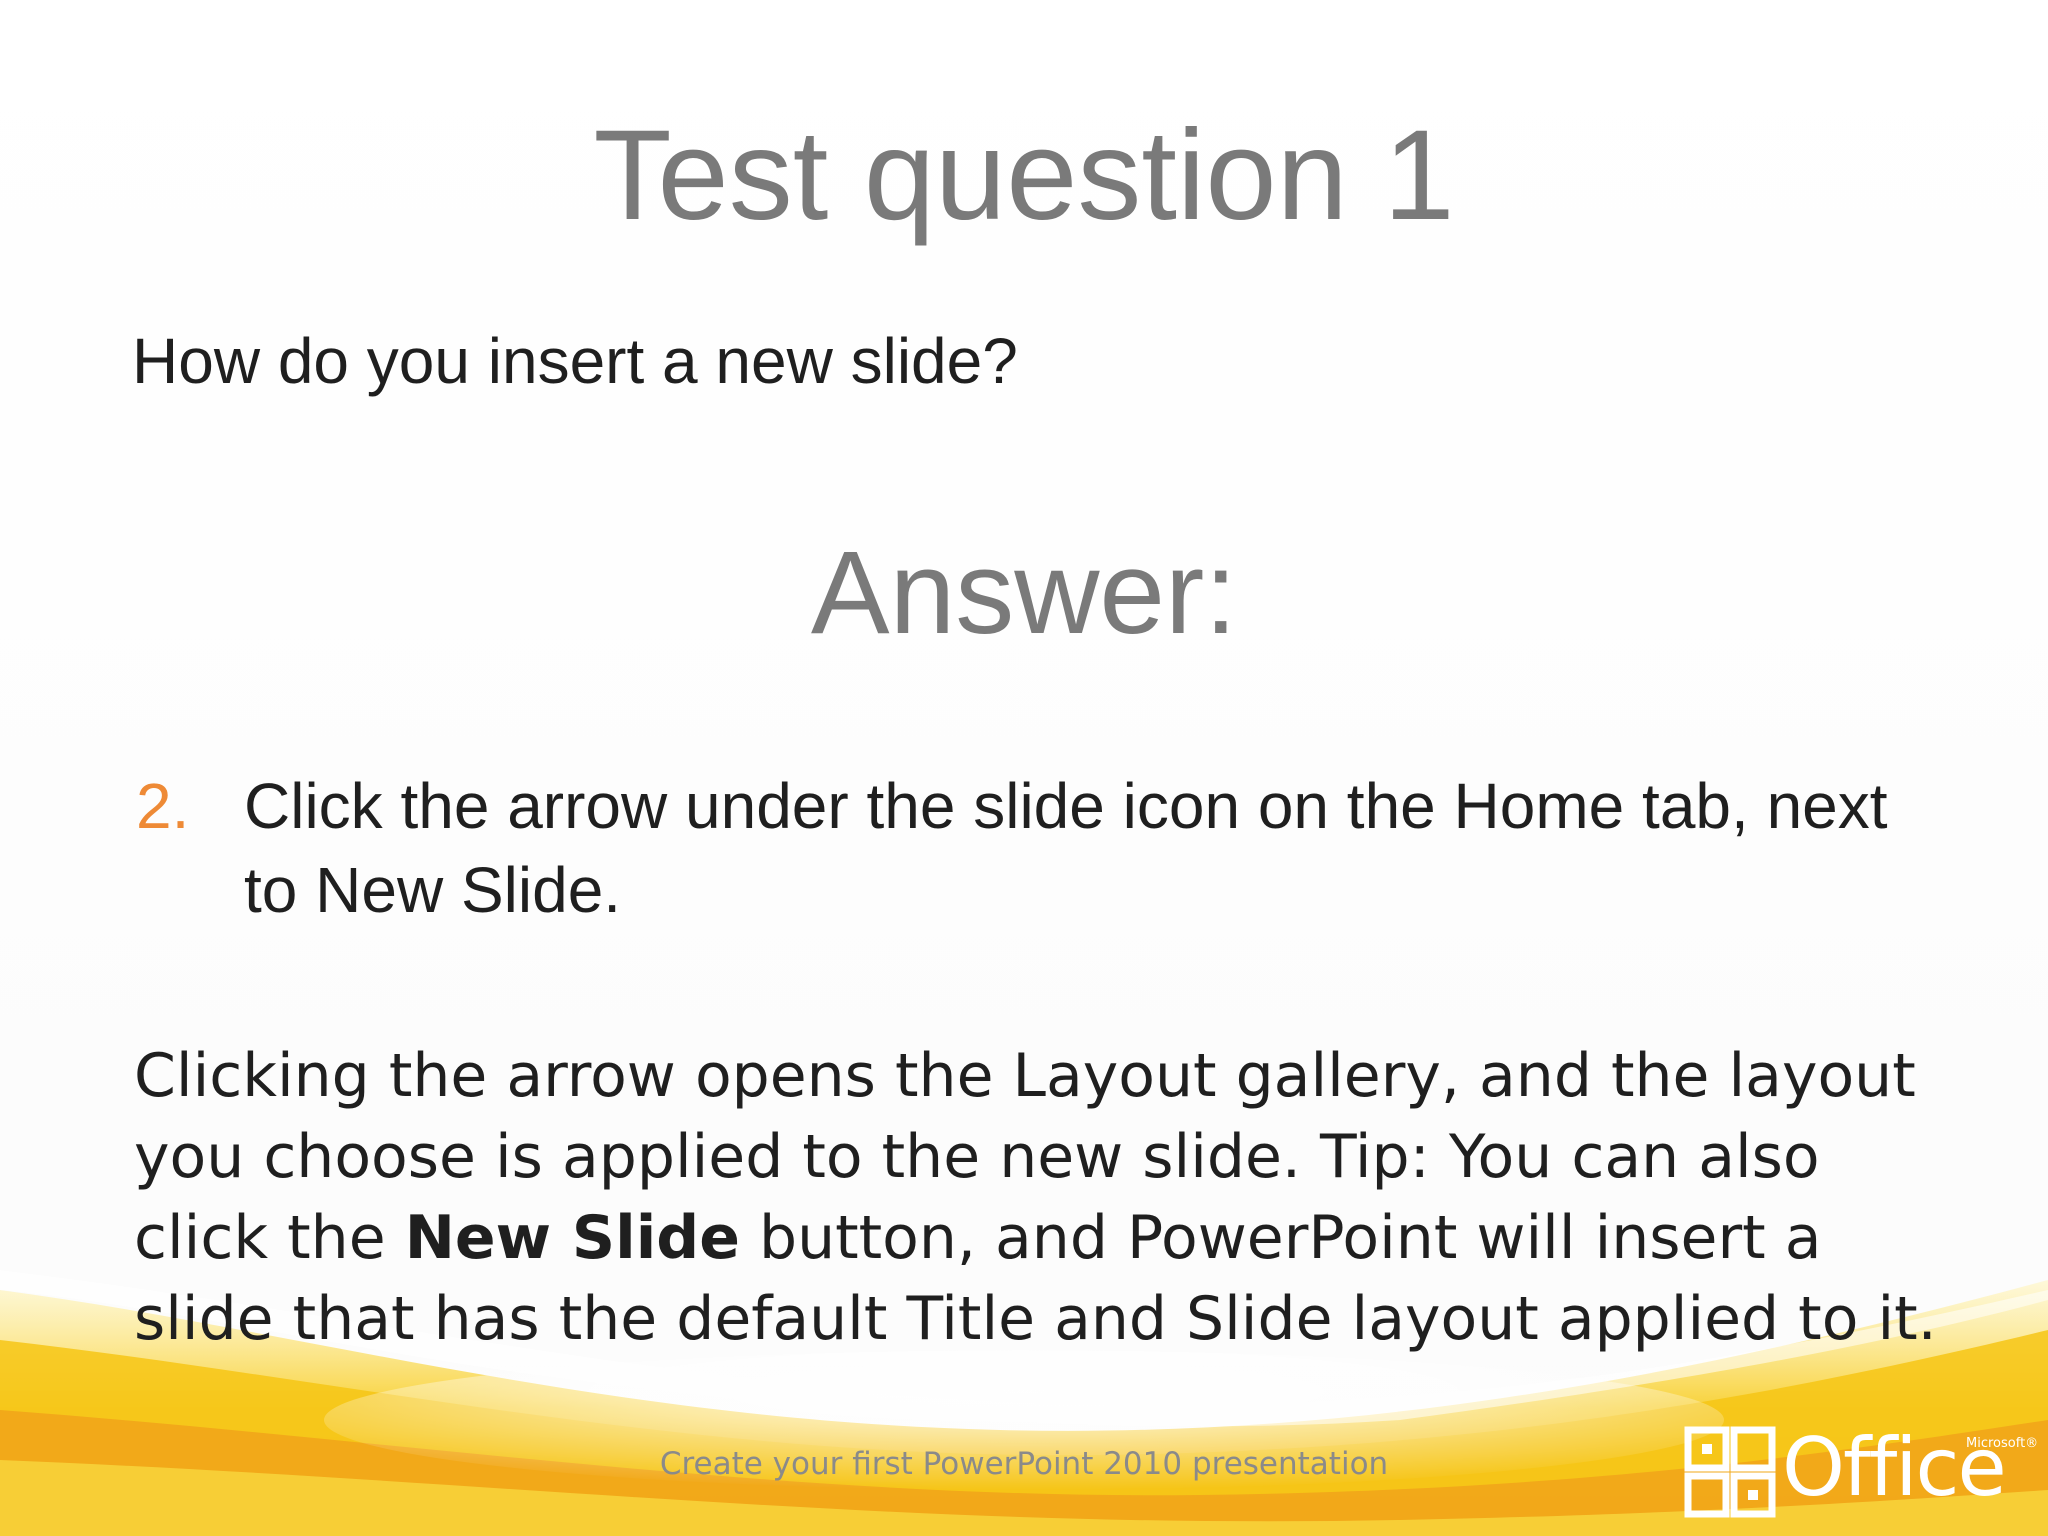  I want to click on slide-title: Test question 1, so click(1024, 175).